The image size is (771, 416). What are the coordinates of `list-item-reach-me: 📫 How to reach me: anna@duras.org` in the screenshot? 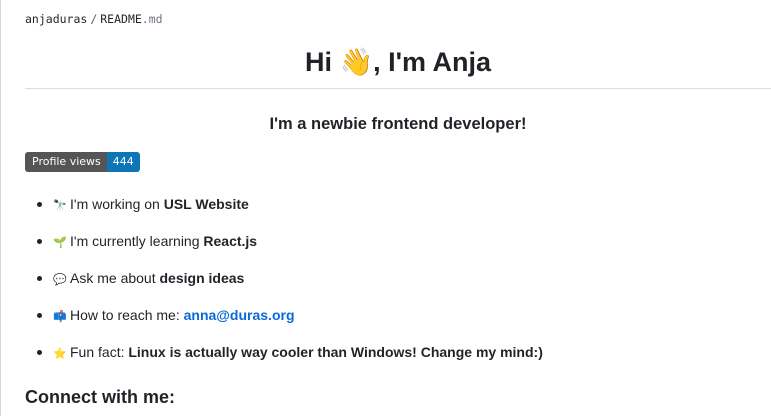 It's located at (166, 315).